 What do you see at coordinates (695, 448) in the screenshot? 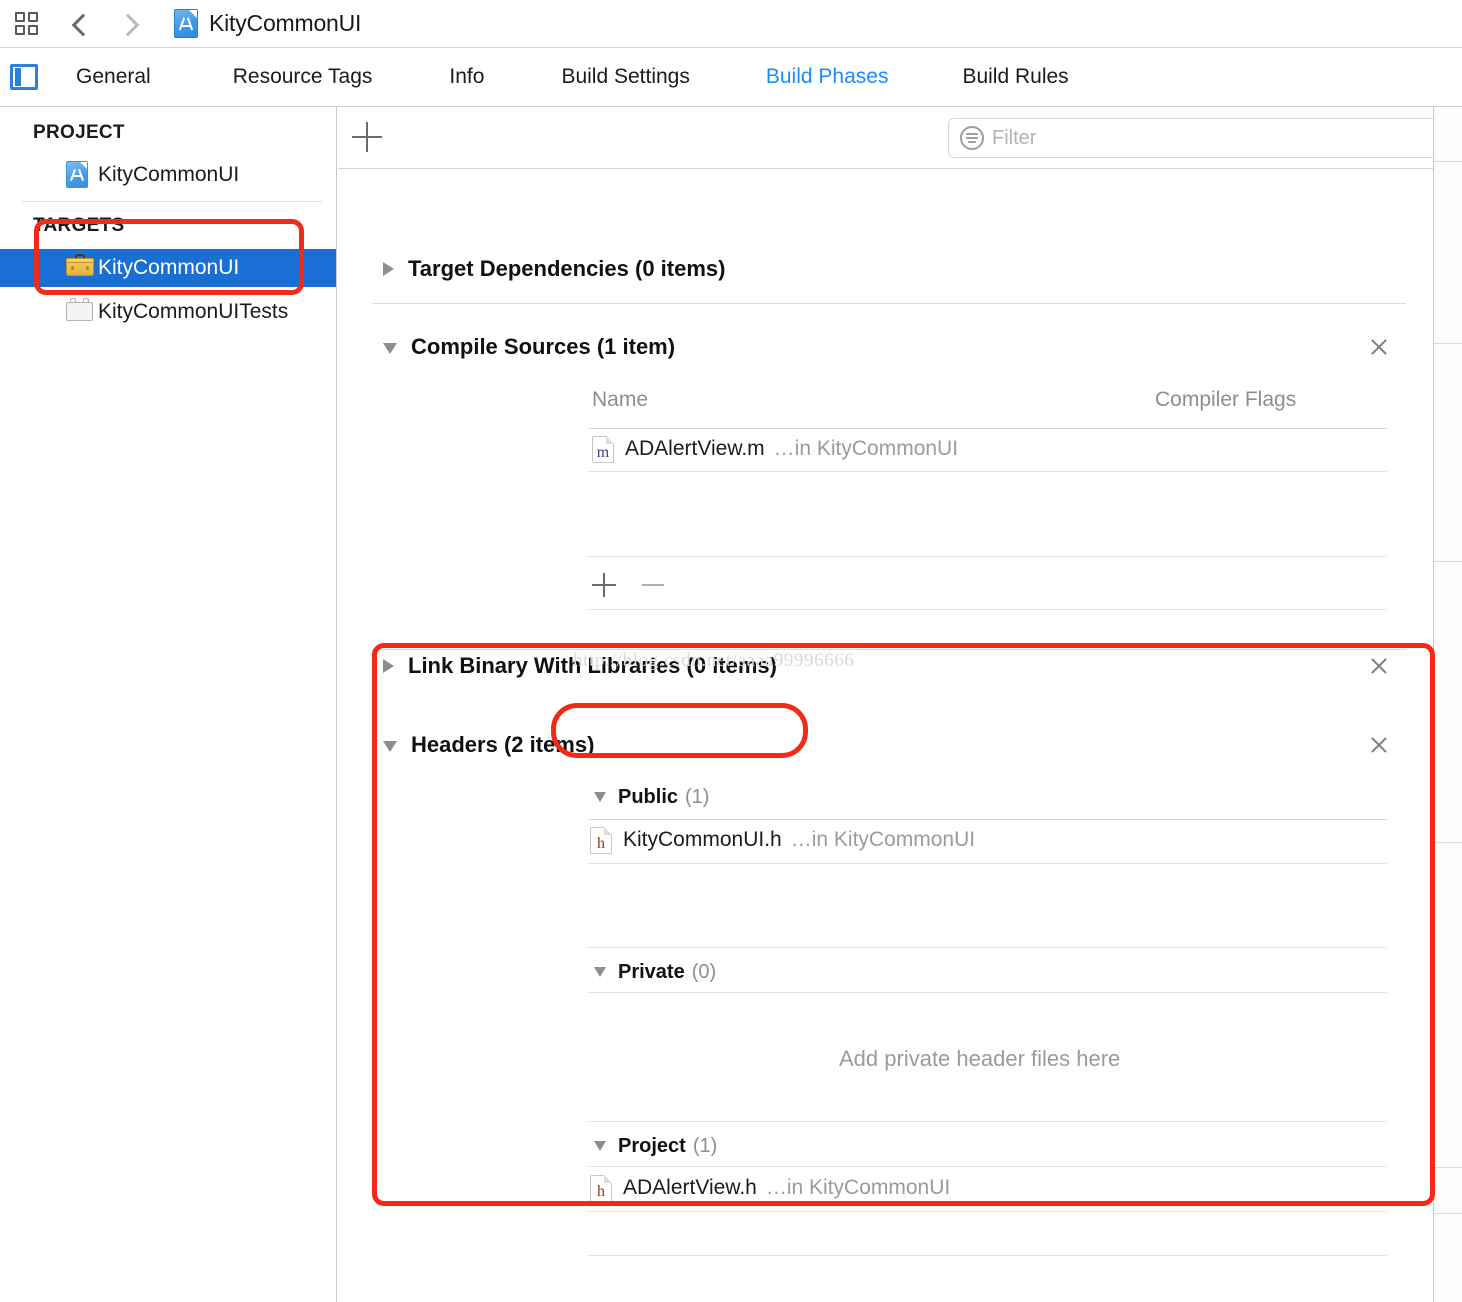
I see `file-name: ADAlertView.m` at bounding box center [695, 448].